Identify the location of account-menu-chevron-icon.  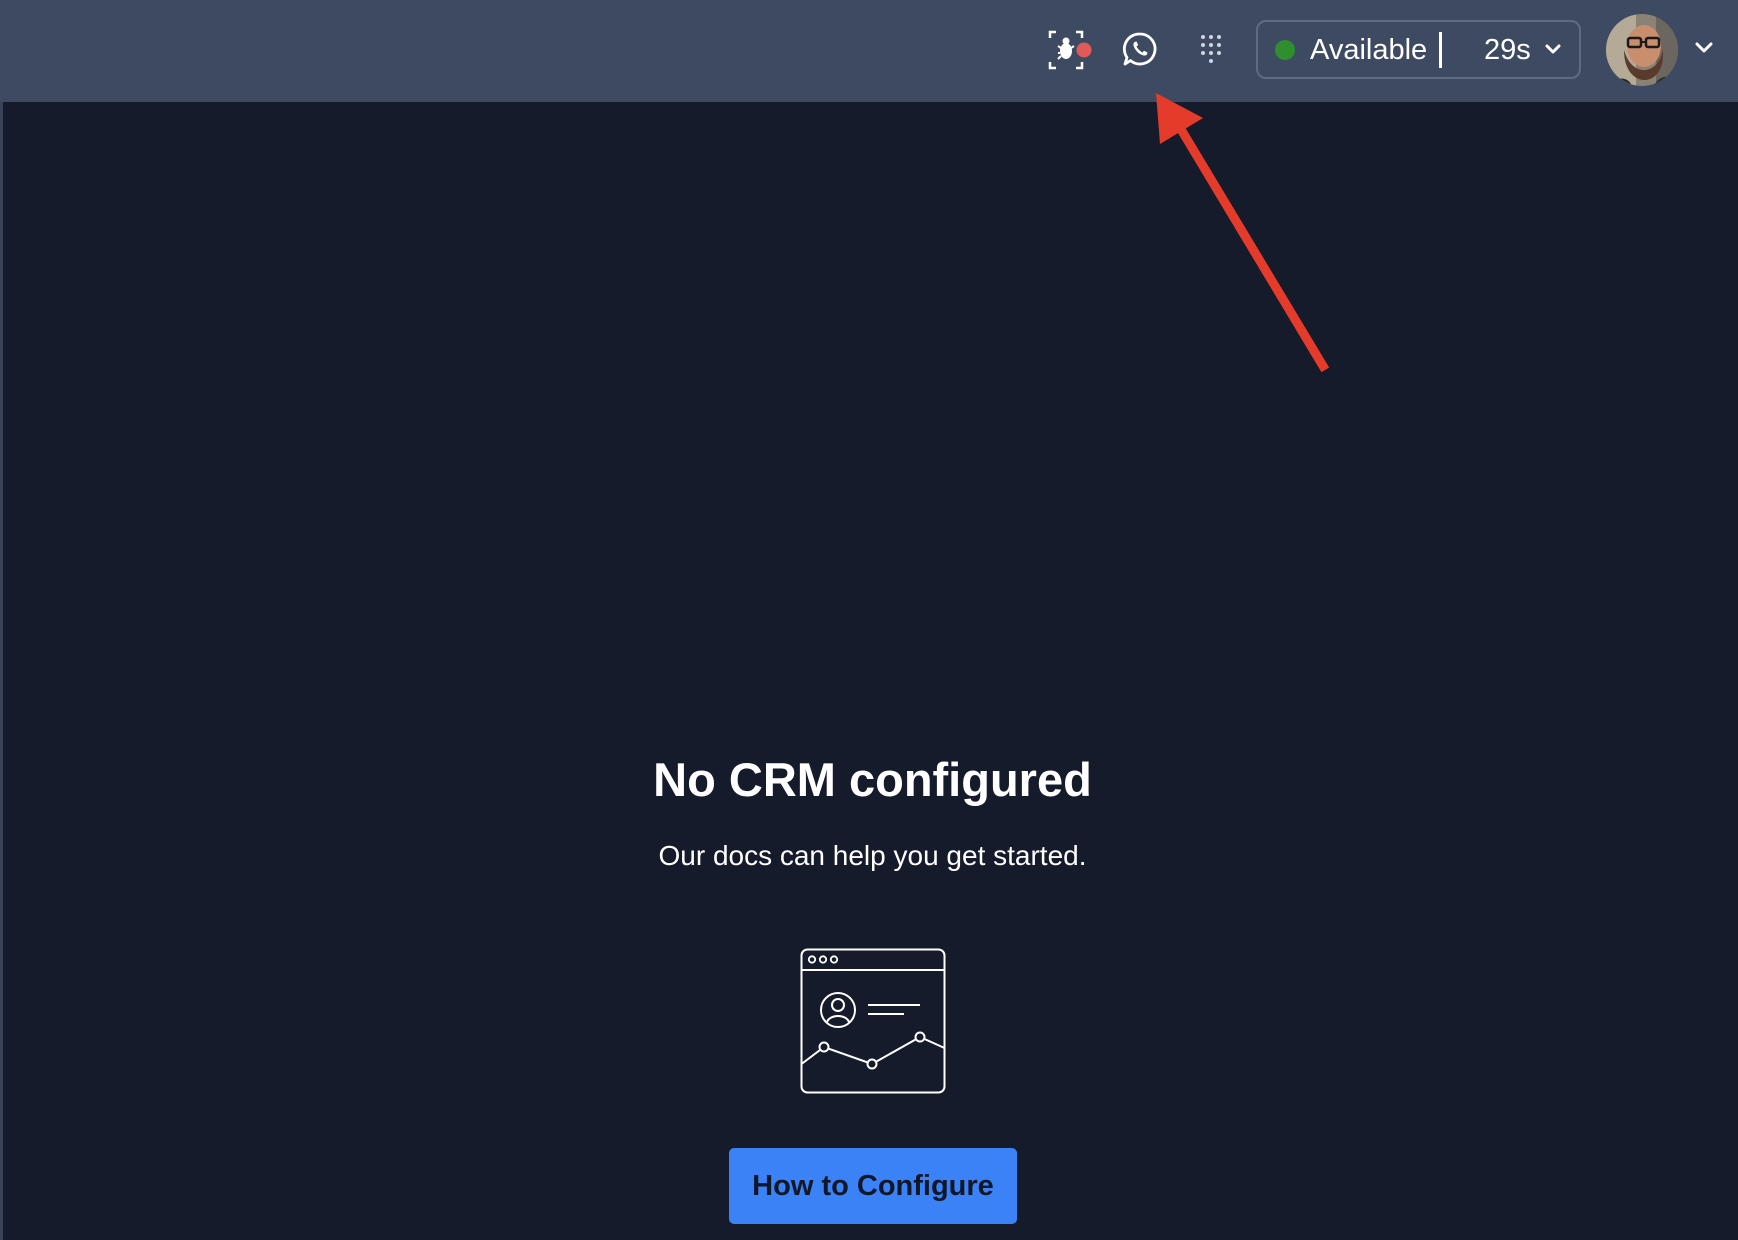
(1704, 50).